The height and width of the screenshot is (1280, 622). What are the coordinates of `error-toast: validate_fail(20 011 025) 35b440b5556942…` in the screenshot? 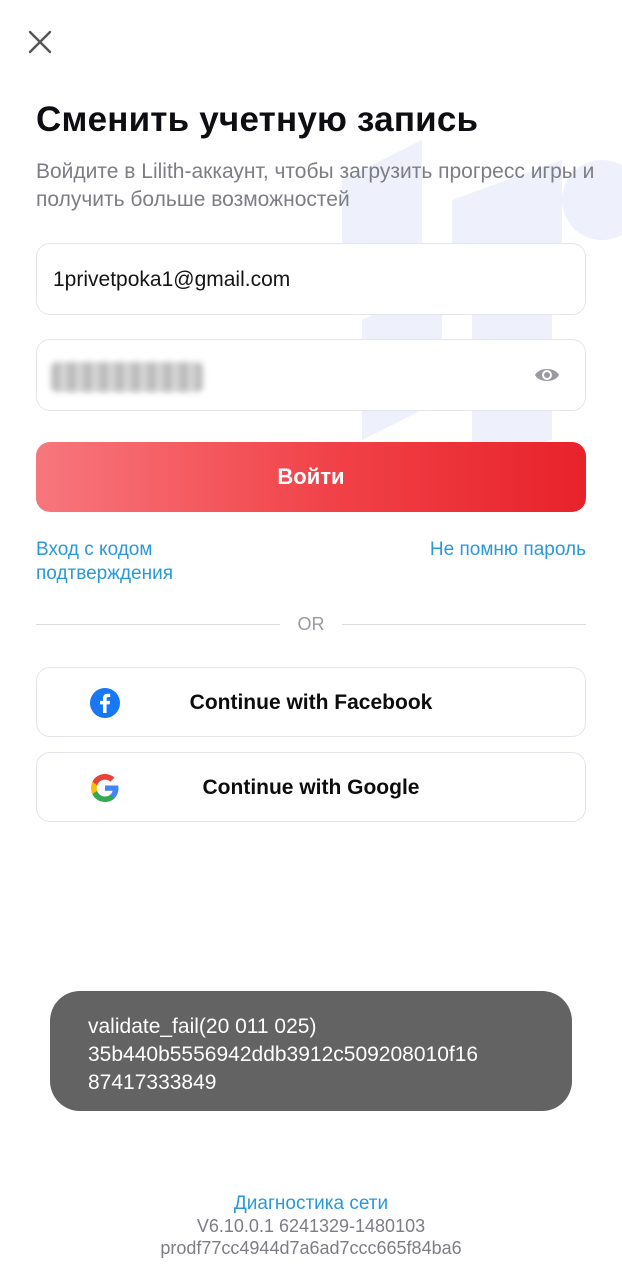 It's located at (311, 1051).